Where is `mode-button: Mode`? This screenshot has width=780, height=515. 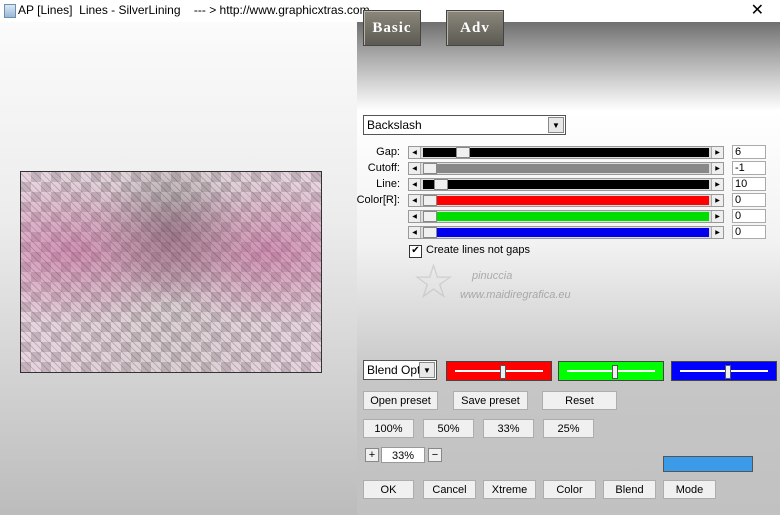
mode-button: Mode is located at coordinates (689, 489).